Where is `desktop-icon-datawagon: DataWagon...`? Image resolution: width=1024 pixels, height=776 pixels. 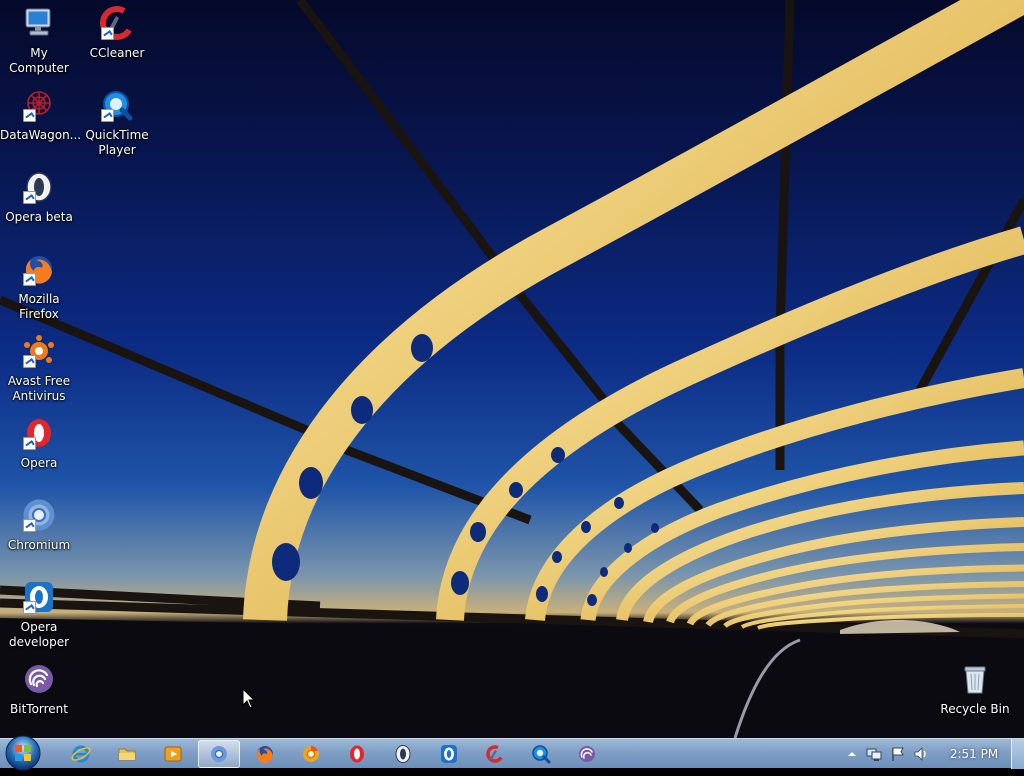
desktop-icon-datawagon: DataWagon... is located at coordinates (41, 115).